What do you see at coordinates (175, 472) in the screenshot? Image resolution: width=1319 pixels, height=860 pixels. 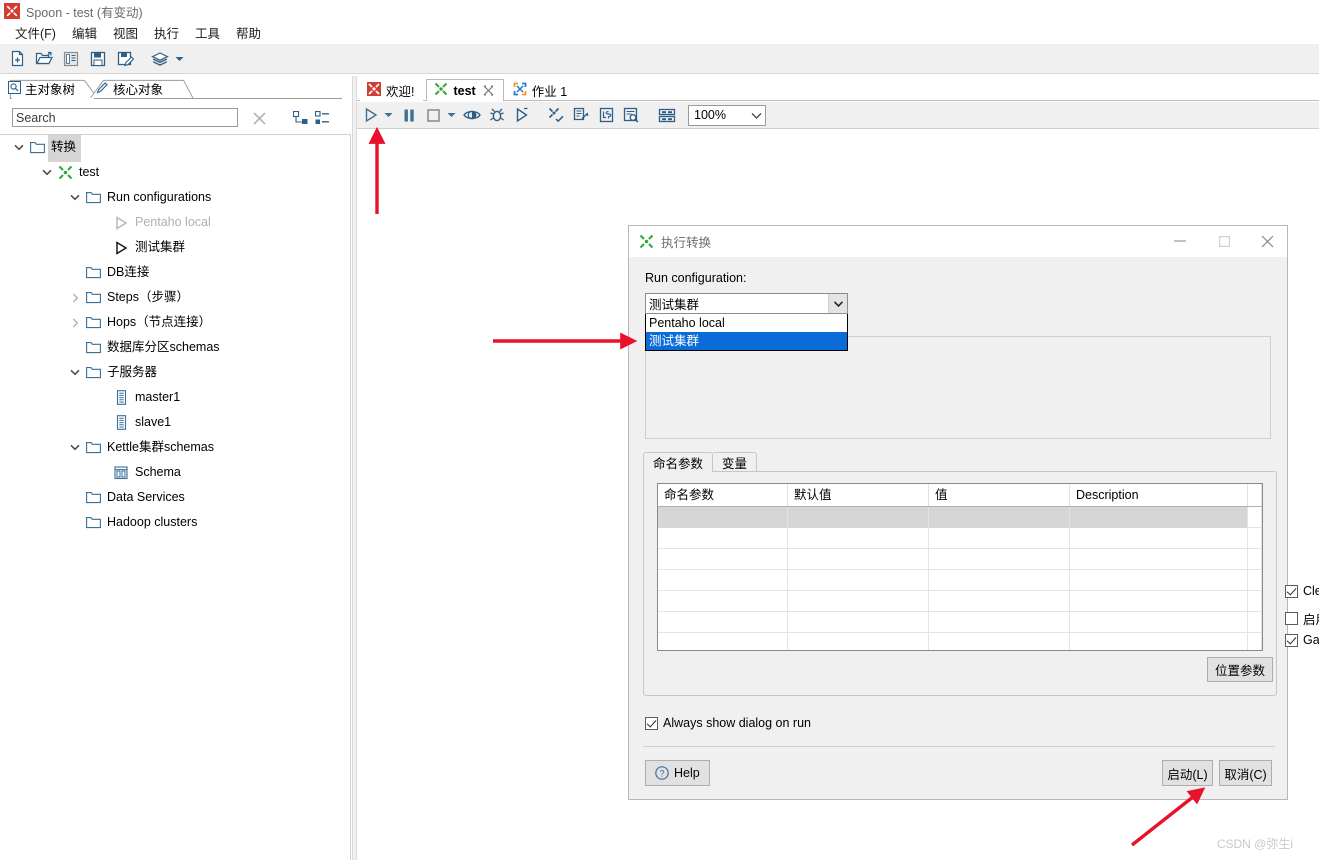 I see `tree-item: Schema` at bounding box center [175, 472].